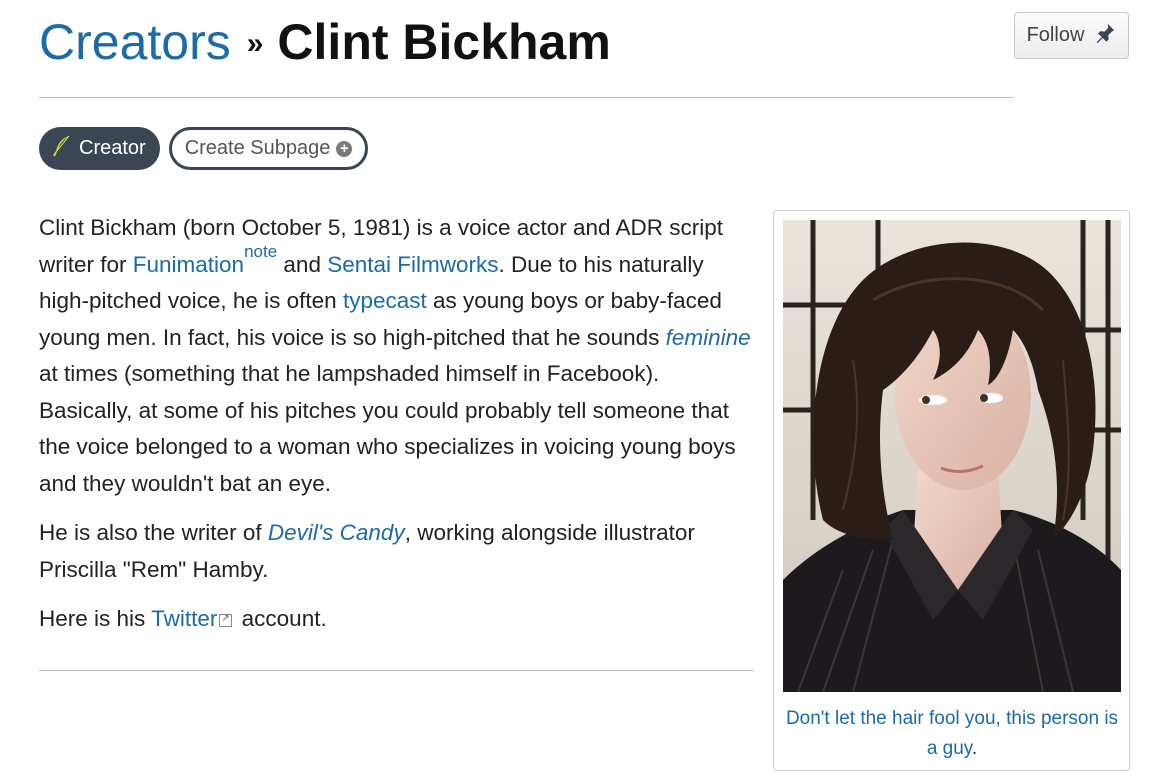 The width and height of the screenshot is (1170, 774). What do you see at coordinates (95, 618) in the screenshot?
I see `text: Here is his` at bounding box center [95, 618].